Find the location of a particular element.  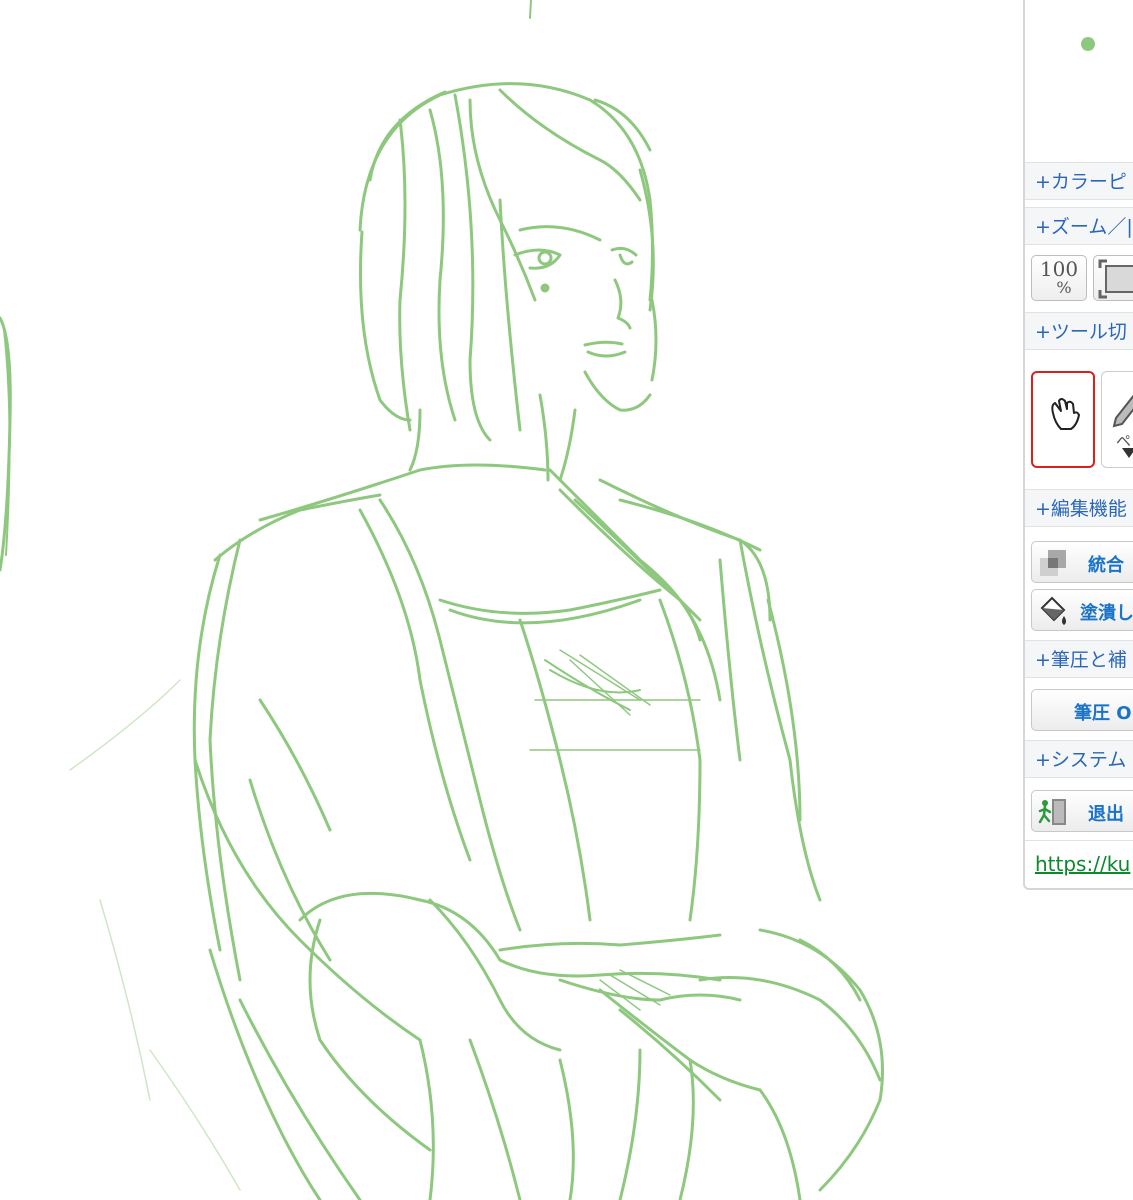

exit-door-icon is located at coordinates (1052, 812).